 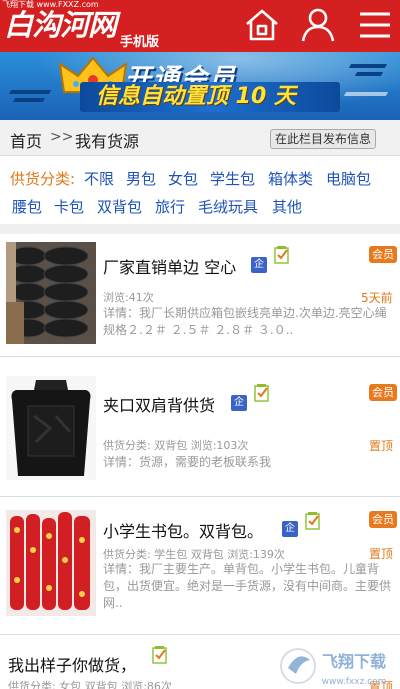 What do you see at coordinates (69, 206) in the screenshot?
I see `category-link: 卡包` at bounding box center [69, 206].